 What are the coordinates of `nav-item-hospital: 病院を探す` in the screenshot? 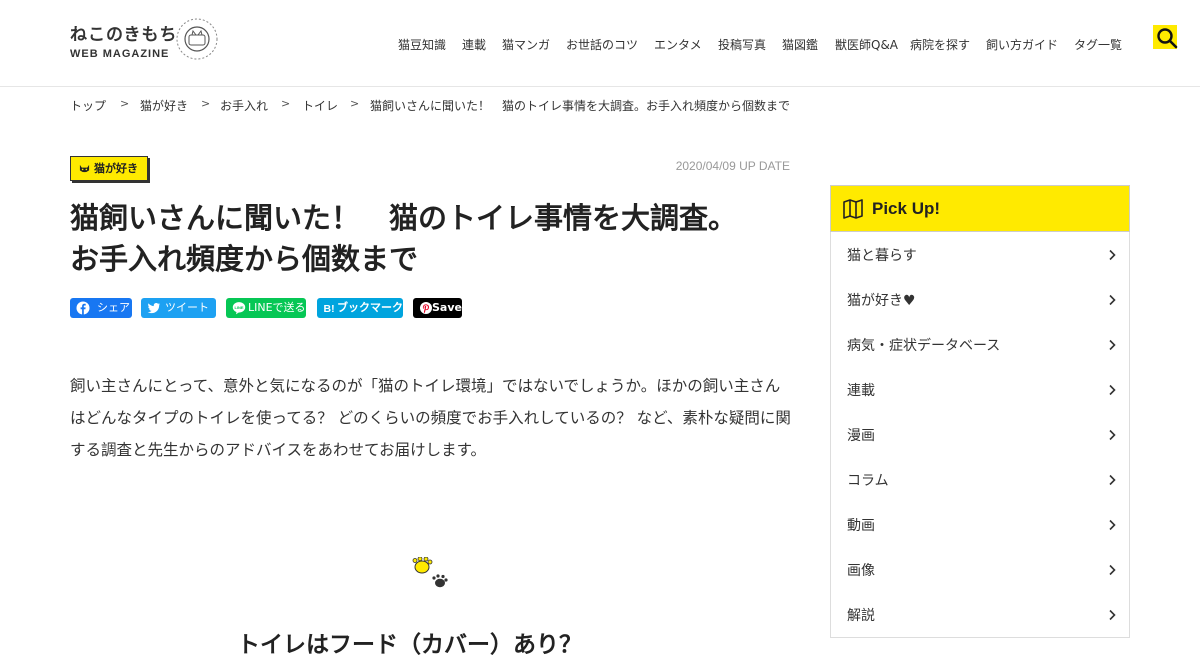 It's located at (940, 44).